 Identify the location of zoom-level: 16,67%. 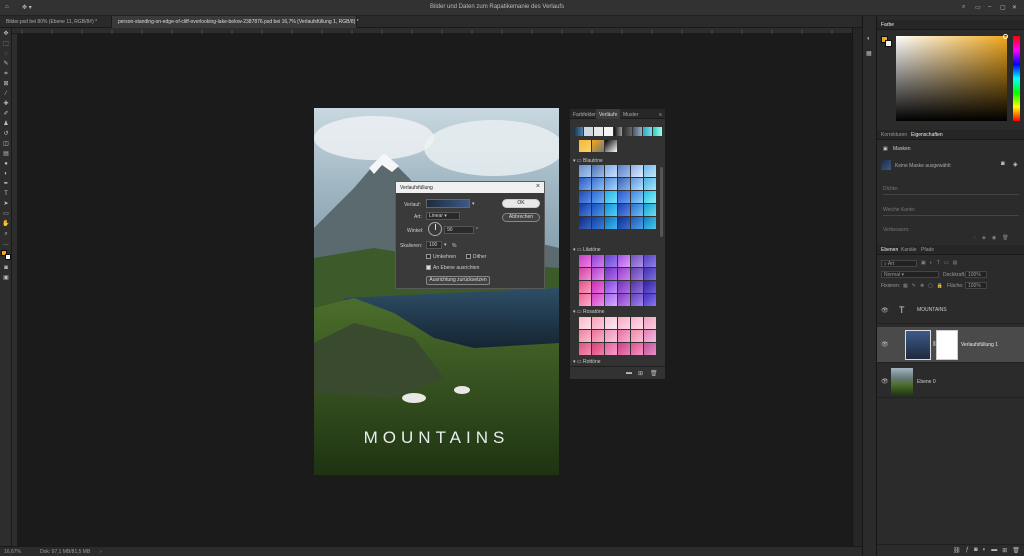
(12, 552).